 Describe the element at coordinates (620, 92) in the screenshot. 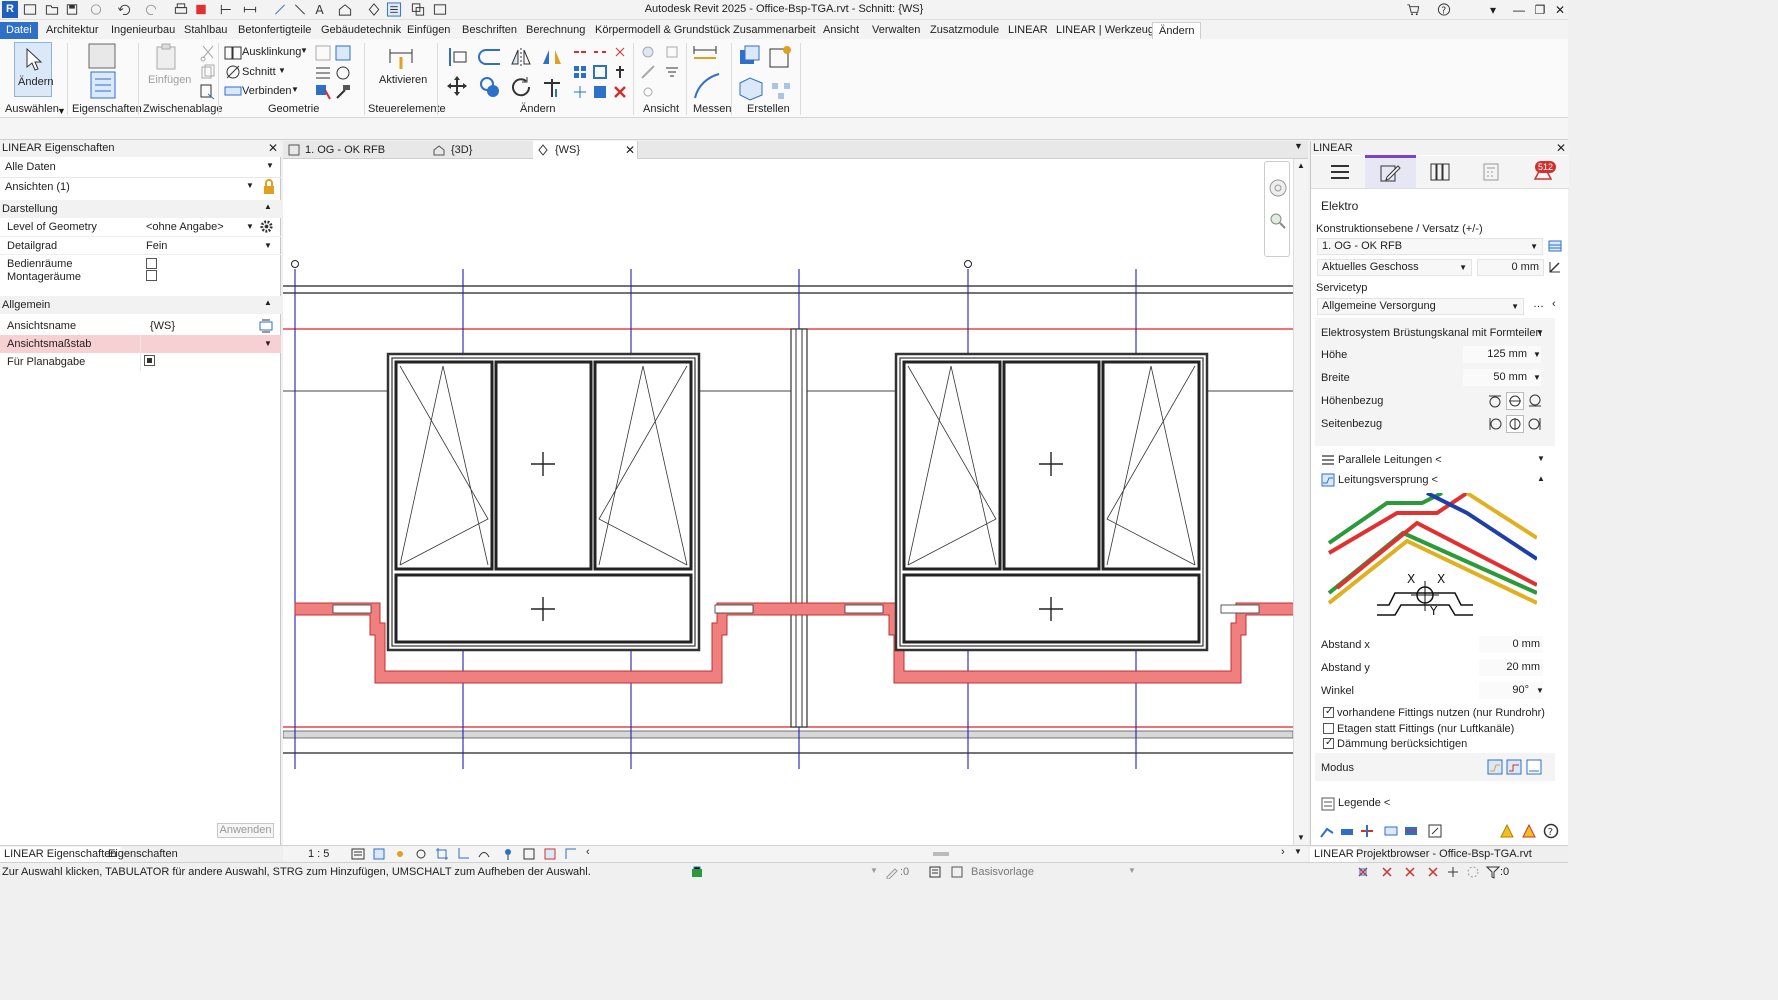

I see `delete-icon` at that location.